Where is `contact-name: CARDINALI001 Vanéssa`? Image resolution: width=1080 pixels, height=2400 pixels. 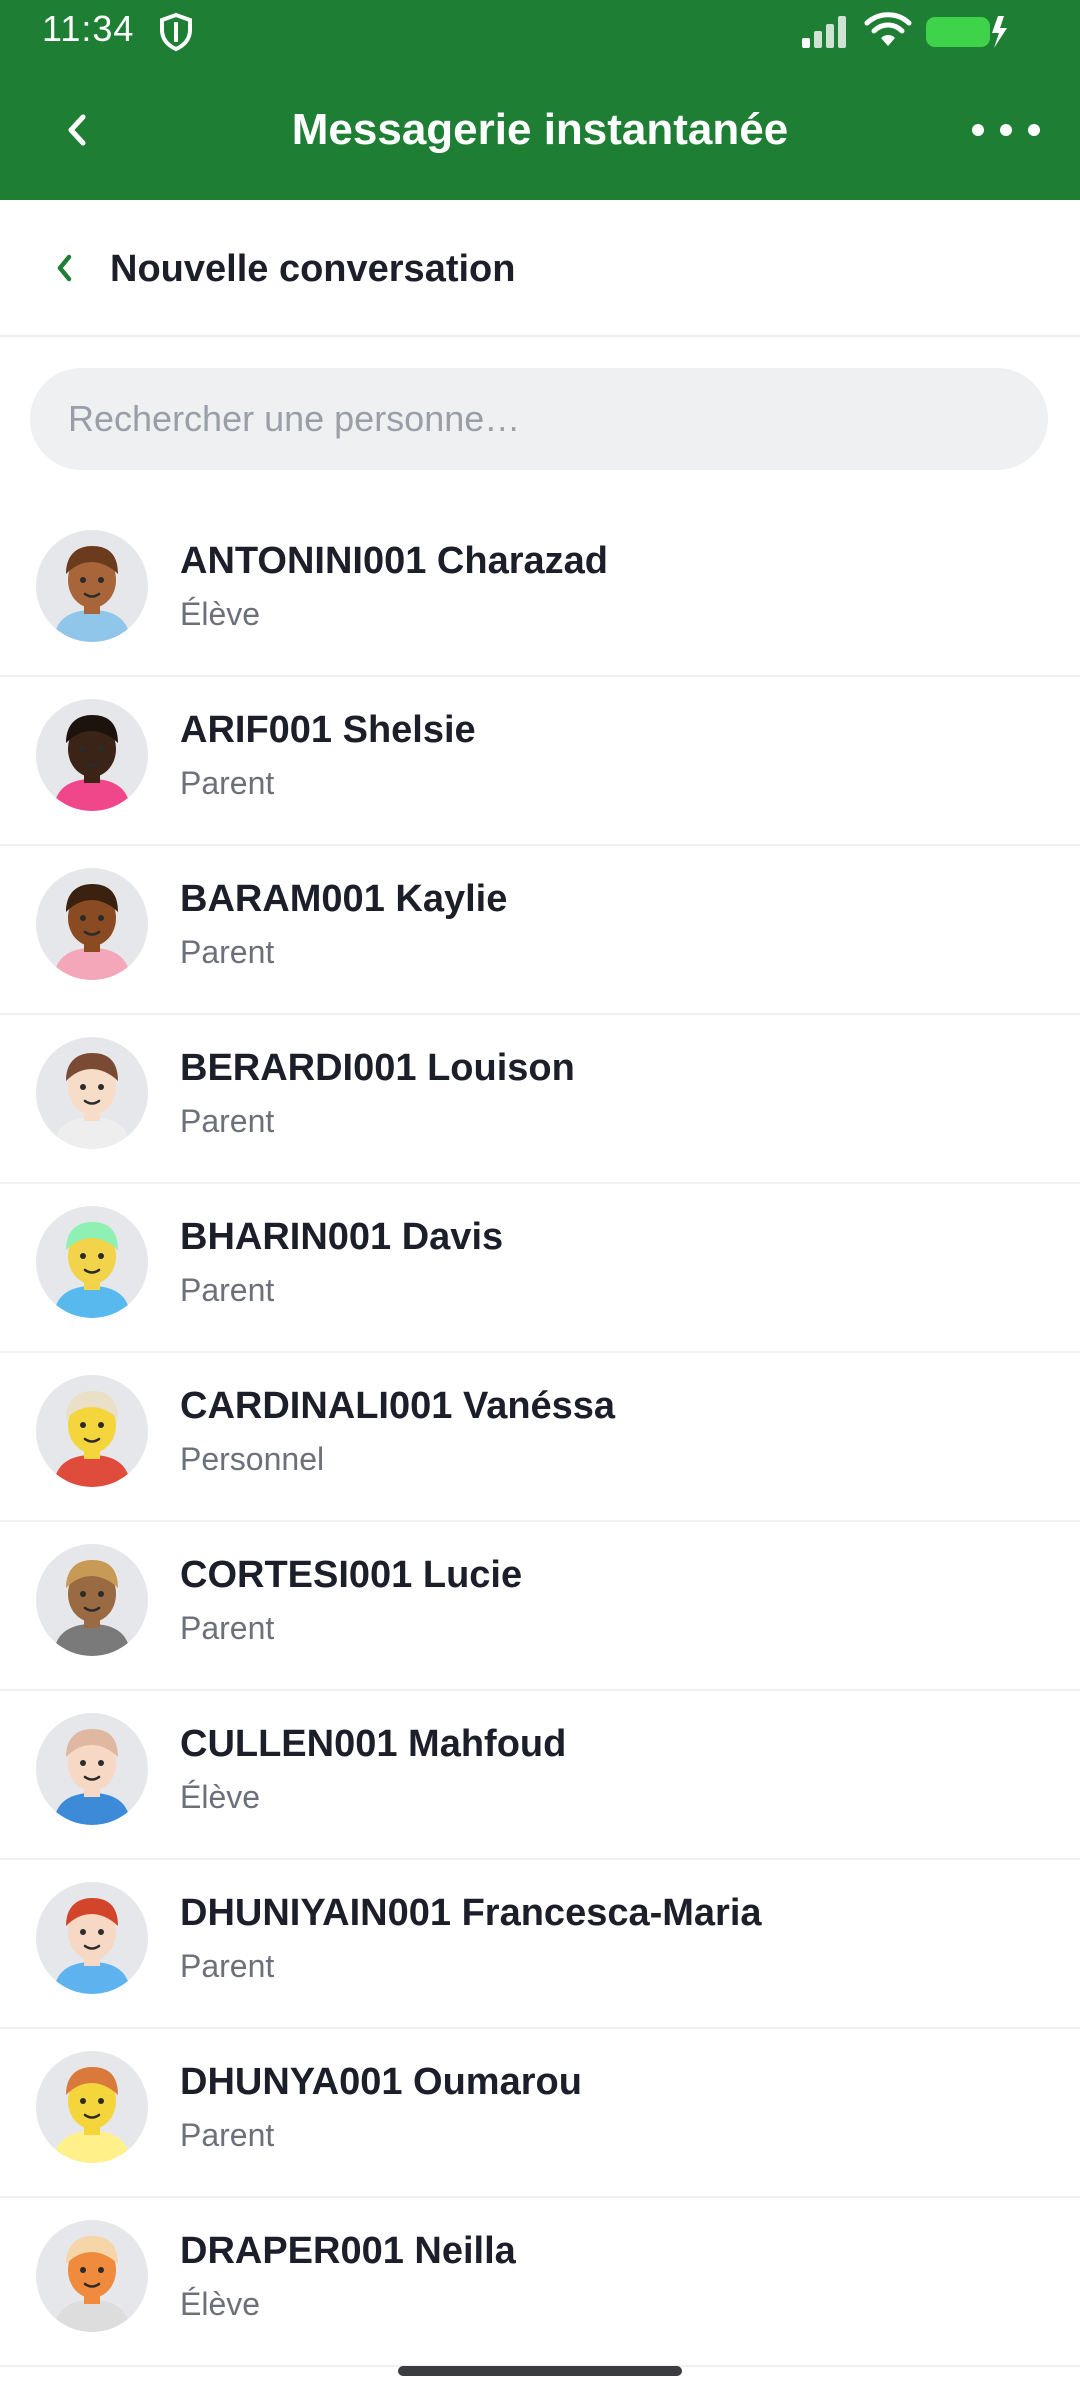 contact-name: CARDINALI001 Vanéssa is located at coordinates (398, 1406).